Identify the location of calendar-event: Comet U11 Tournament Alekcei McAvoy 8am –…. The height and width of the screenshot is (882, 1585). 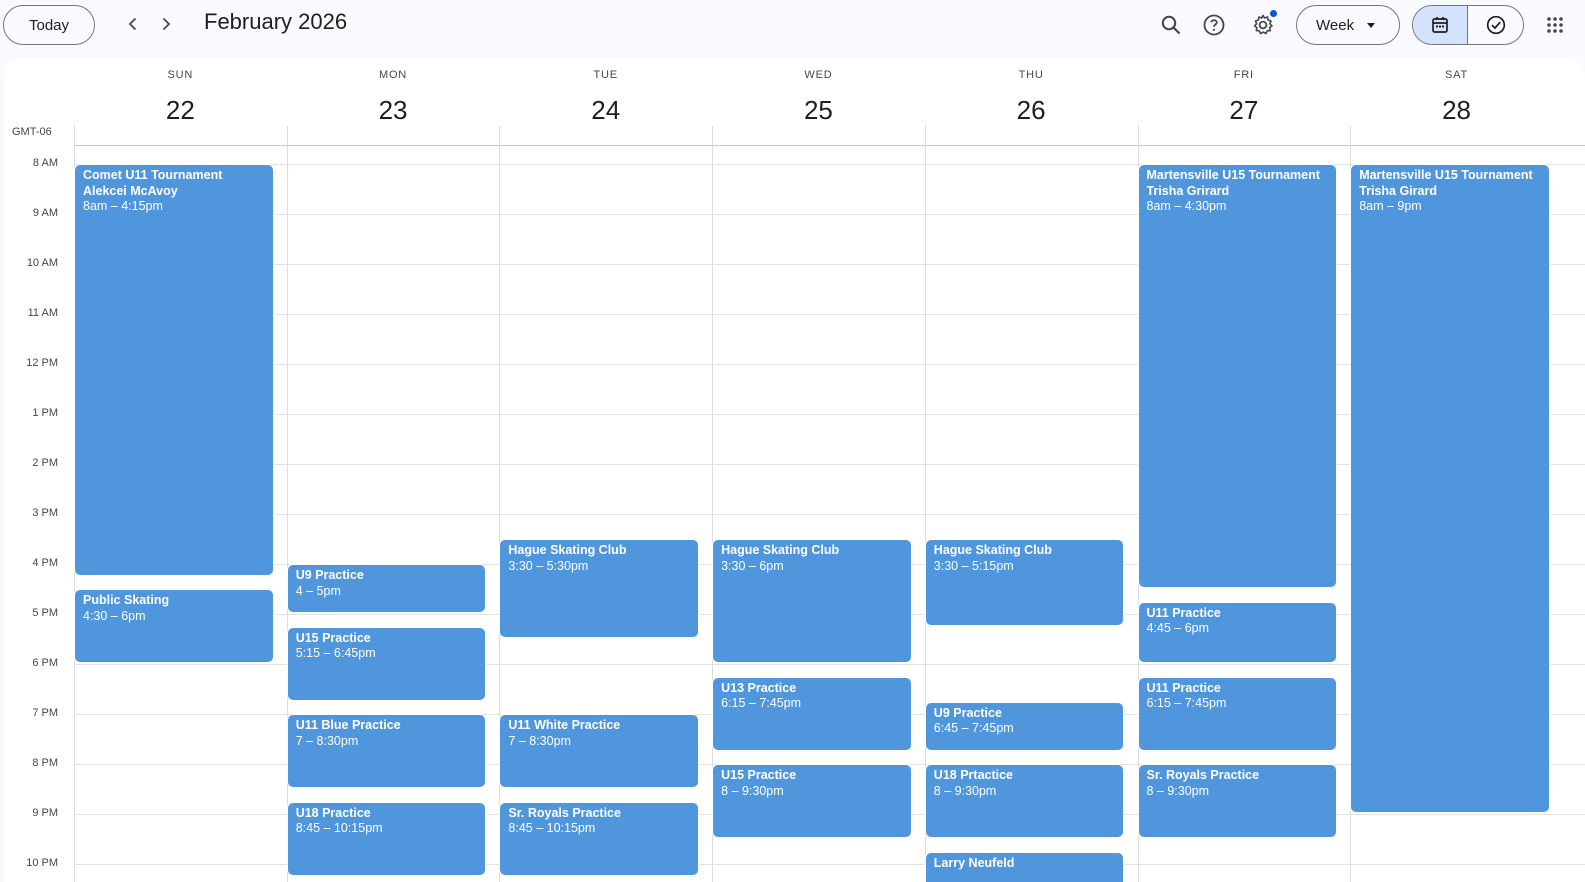
(174, 370).